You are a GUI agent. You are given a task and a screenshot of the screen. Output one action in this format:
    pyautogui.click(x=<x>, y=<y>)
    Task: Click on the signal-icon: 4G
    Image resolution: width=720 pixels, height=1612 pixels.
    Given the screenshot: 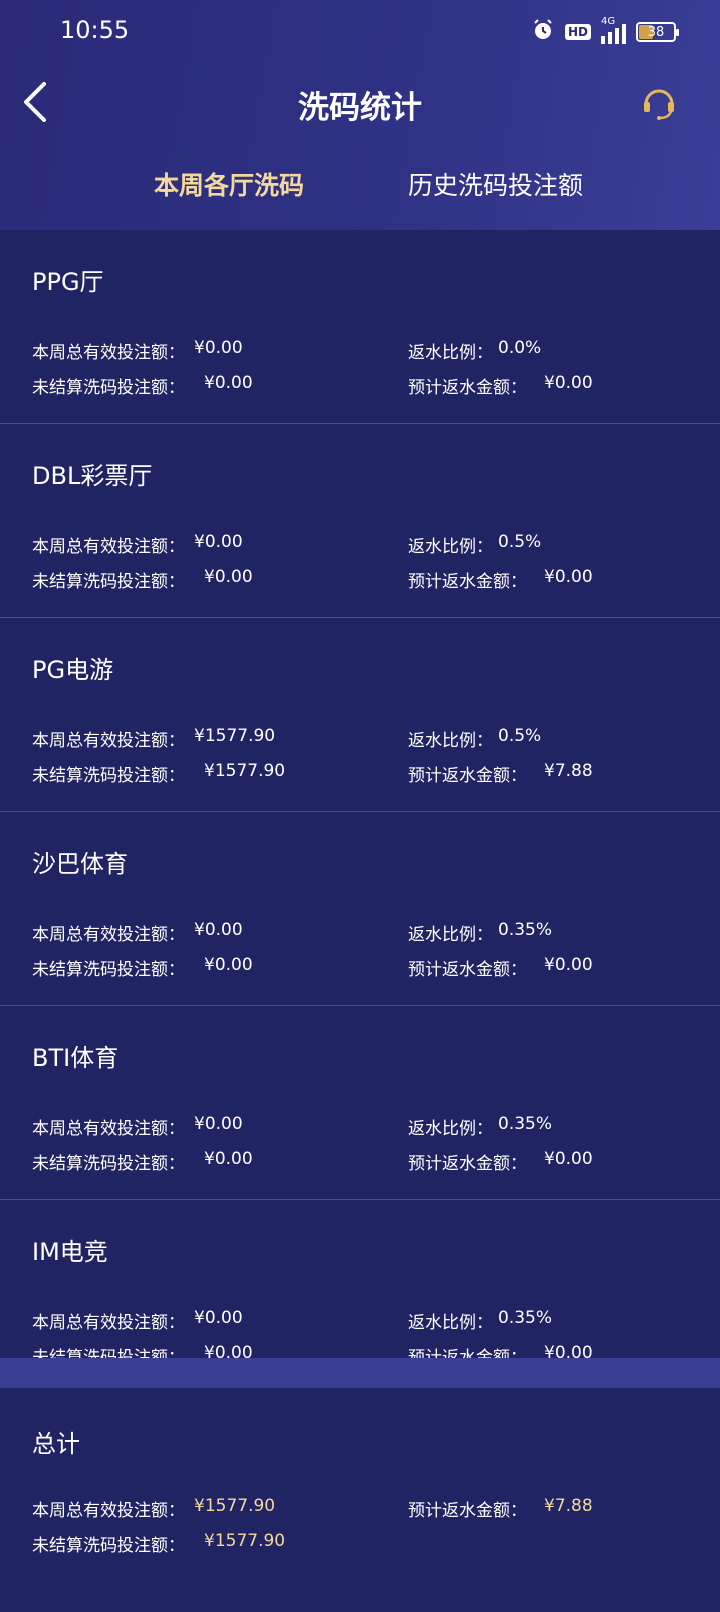 What is the action you would take?
    pyautogui.click(x=613, y=30)
    